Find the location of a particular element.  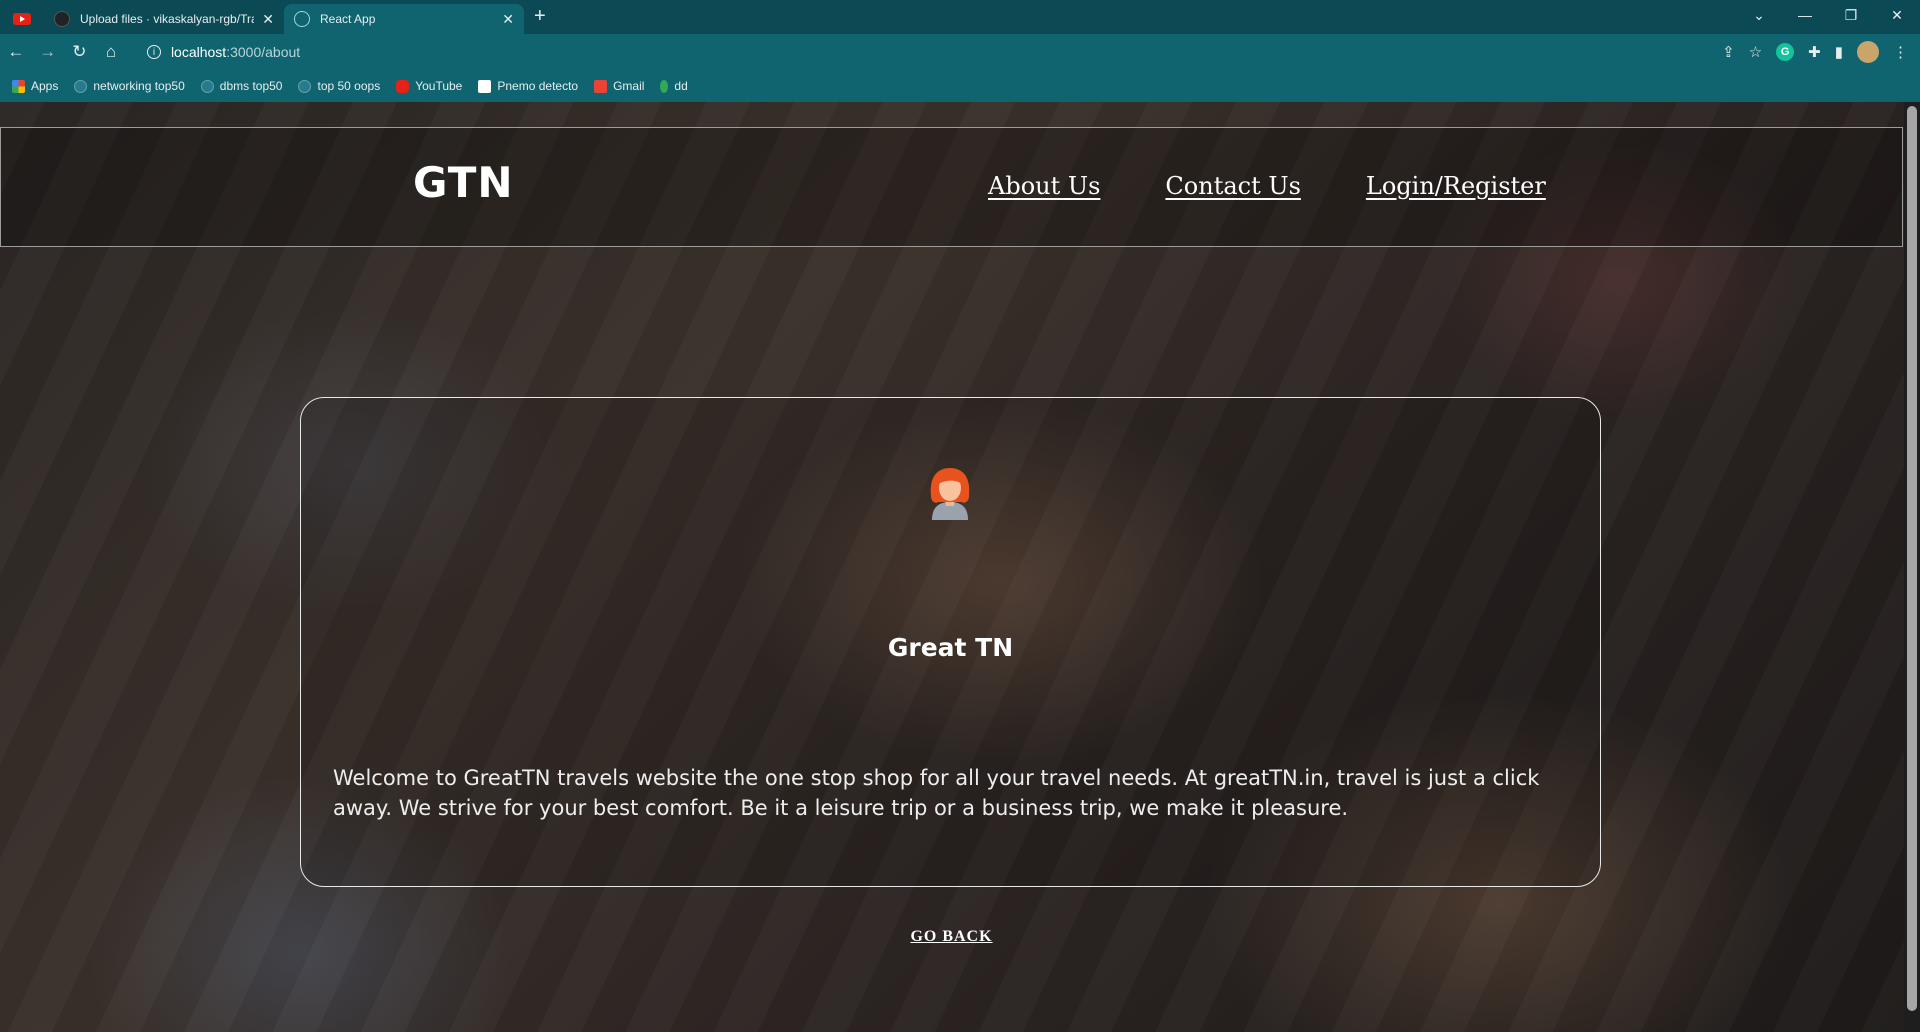

tab-pinned-youtube is located at coordinates (22, 19).